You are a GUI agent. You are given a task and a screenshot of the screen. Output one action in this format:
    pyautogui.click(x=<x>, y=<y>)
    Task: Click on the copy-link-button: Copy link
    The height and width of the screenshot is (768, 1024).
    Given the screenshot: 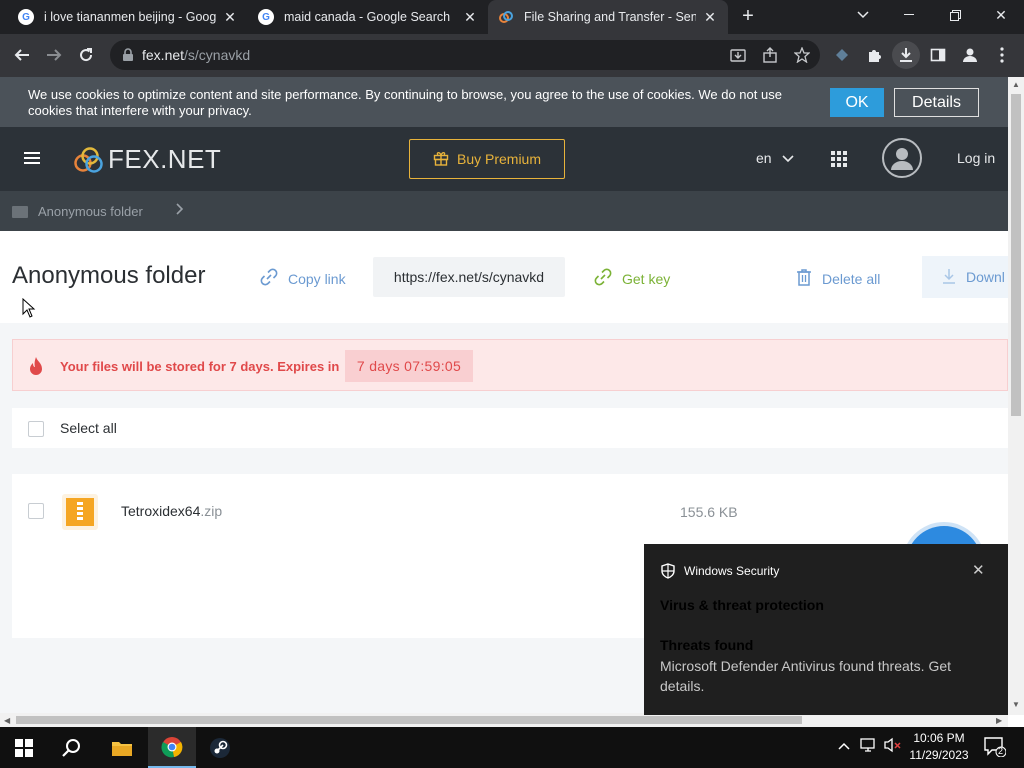 What is the action you would take?
    pyautogui.click(x=303, y=278)
    